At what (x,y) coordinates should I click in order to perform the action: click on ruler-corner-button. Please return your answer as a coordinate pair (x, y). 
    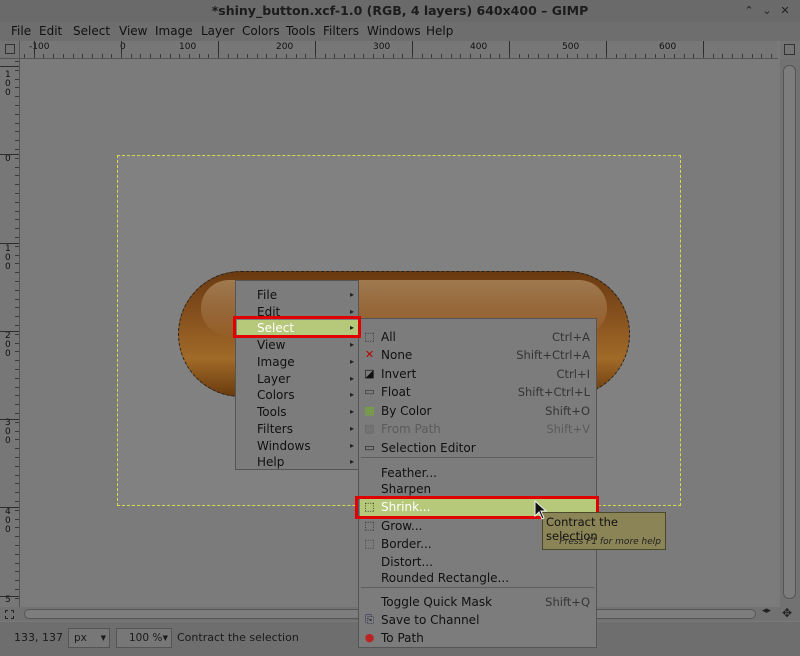
    Looking at the image, I should click on (10, 50).